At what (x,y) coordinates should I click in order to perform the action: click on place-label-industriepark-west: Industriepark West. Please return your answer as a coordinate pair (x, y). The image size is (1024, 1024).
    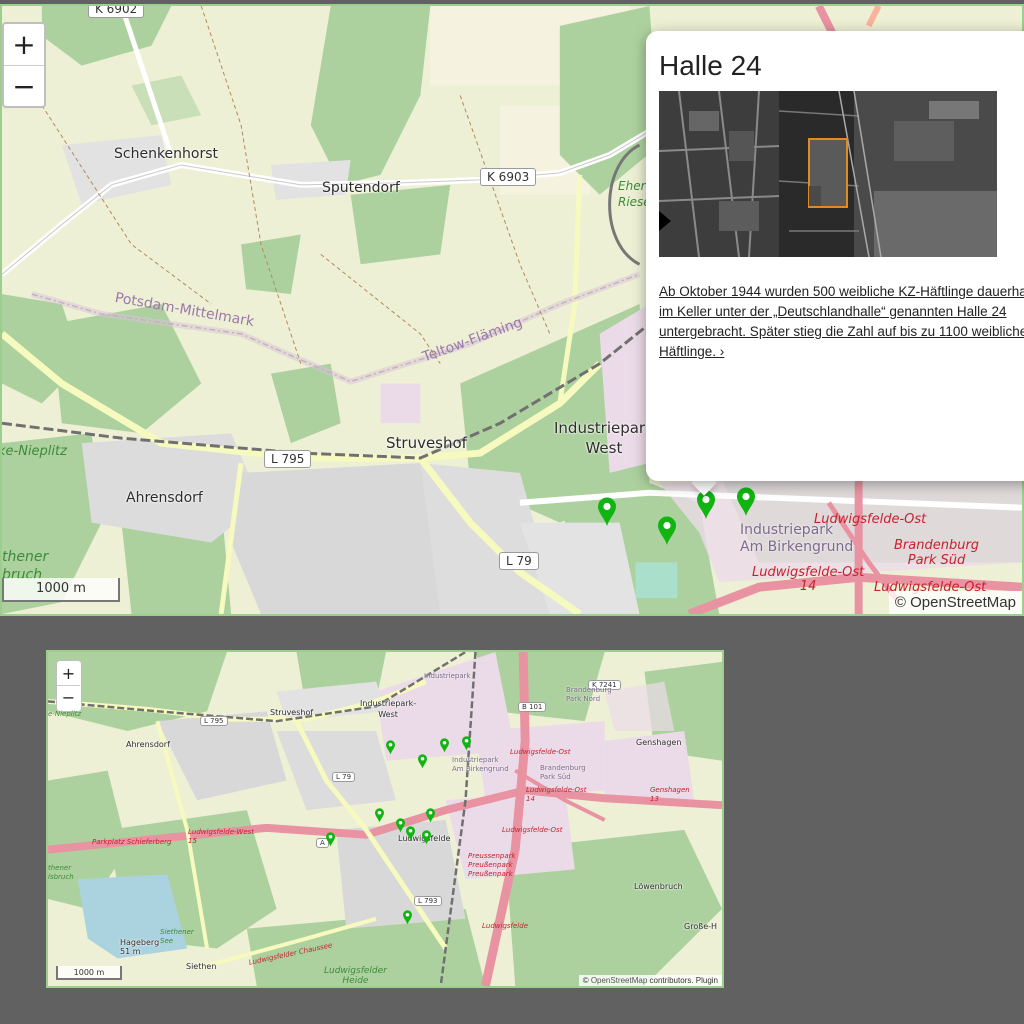
    Looking at the image, I should click on (604, 438).